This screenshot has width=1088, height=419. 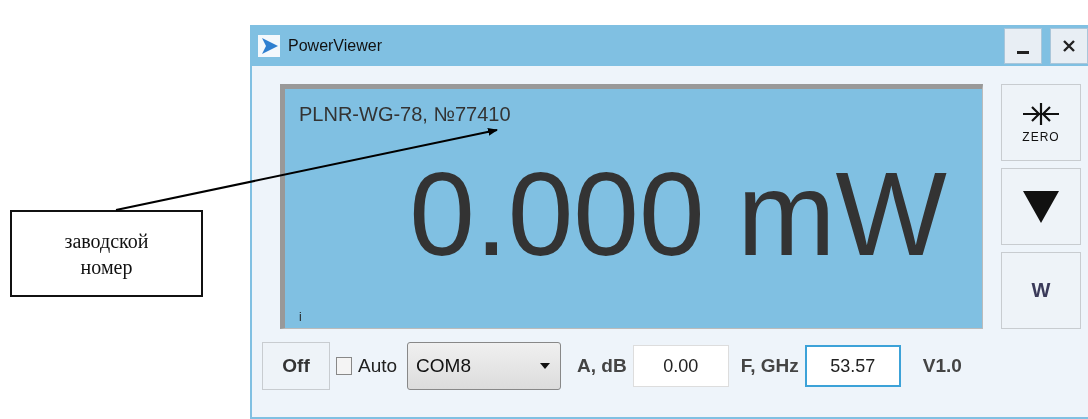 I want to click on close-button, so click(x=1069, y=45).